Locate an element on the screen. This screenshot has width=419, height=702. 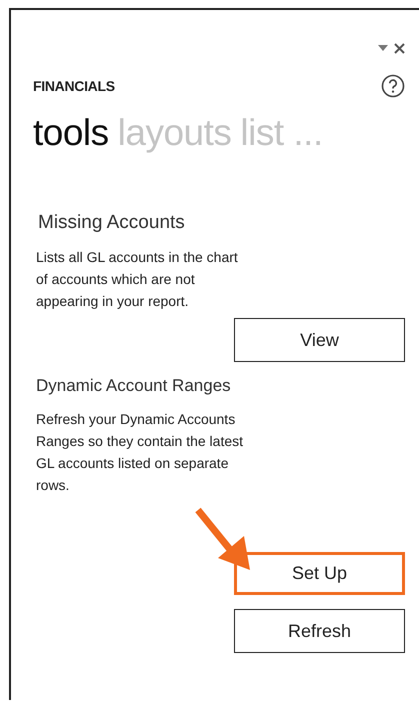
pointer-arrow is located at coordinates (222, 539).